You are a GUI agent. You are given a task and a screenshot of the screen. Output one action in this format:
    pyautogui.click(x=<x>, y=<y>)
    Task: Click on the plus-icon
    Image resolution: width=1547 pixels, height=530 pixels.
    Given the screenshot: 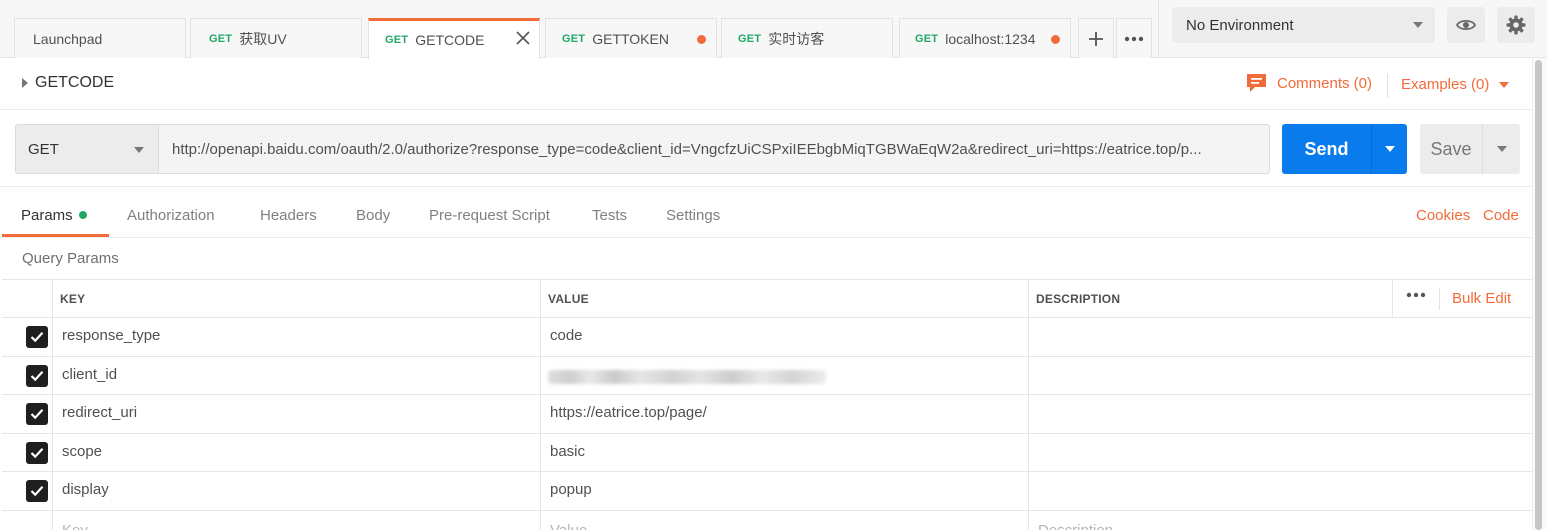 What is the action you would take?
    pyautogui.click(x=1096, y=38)
    